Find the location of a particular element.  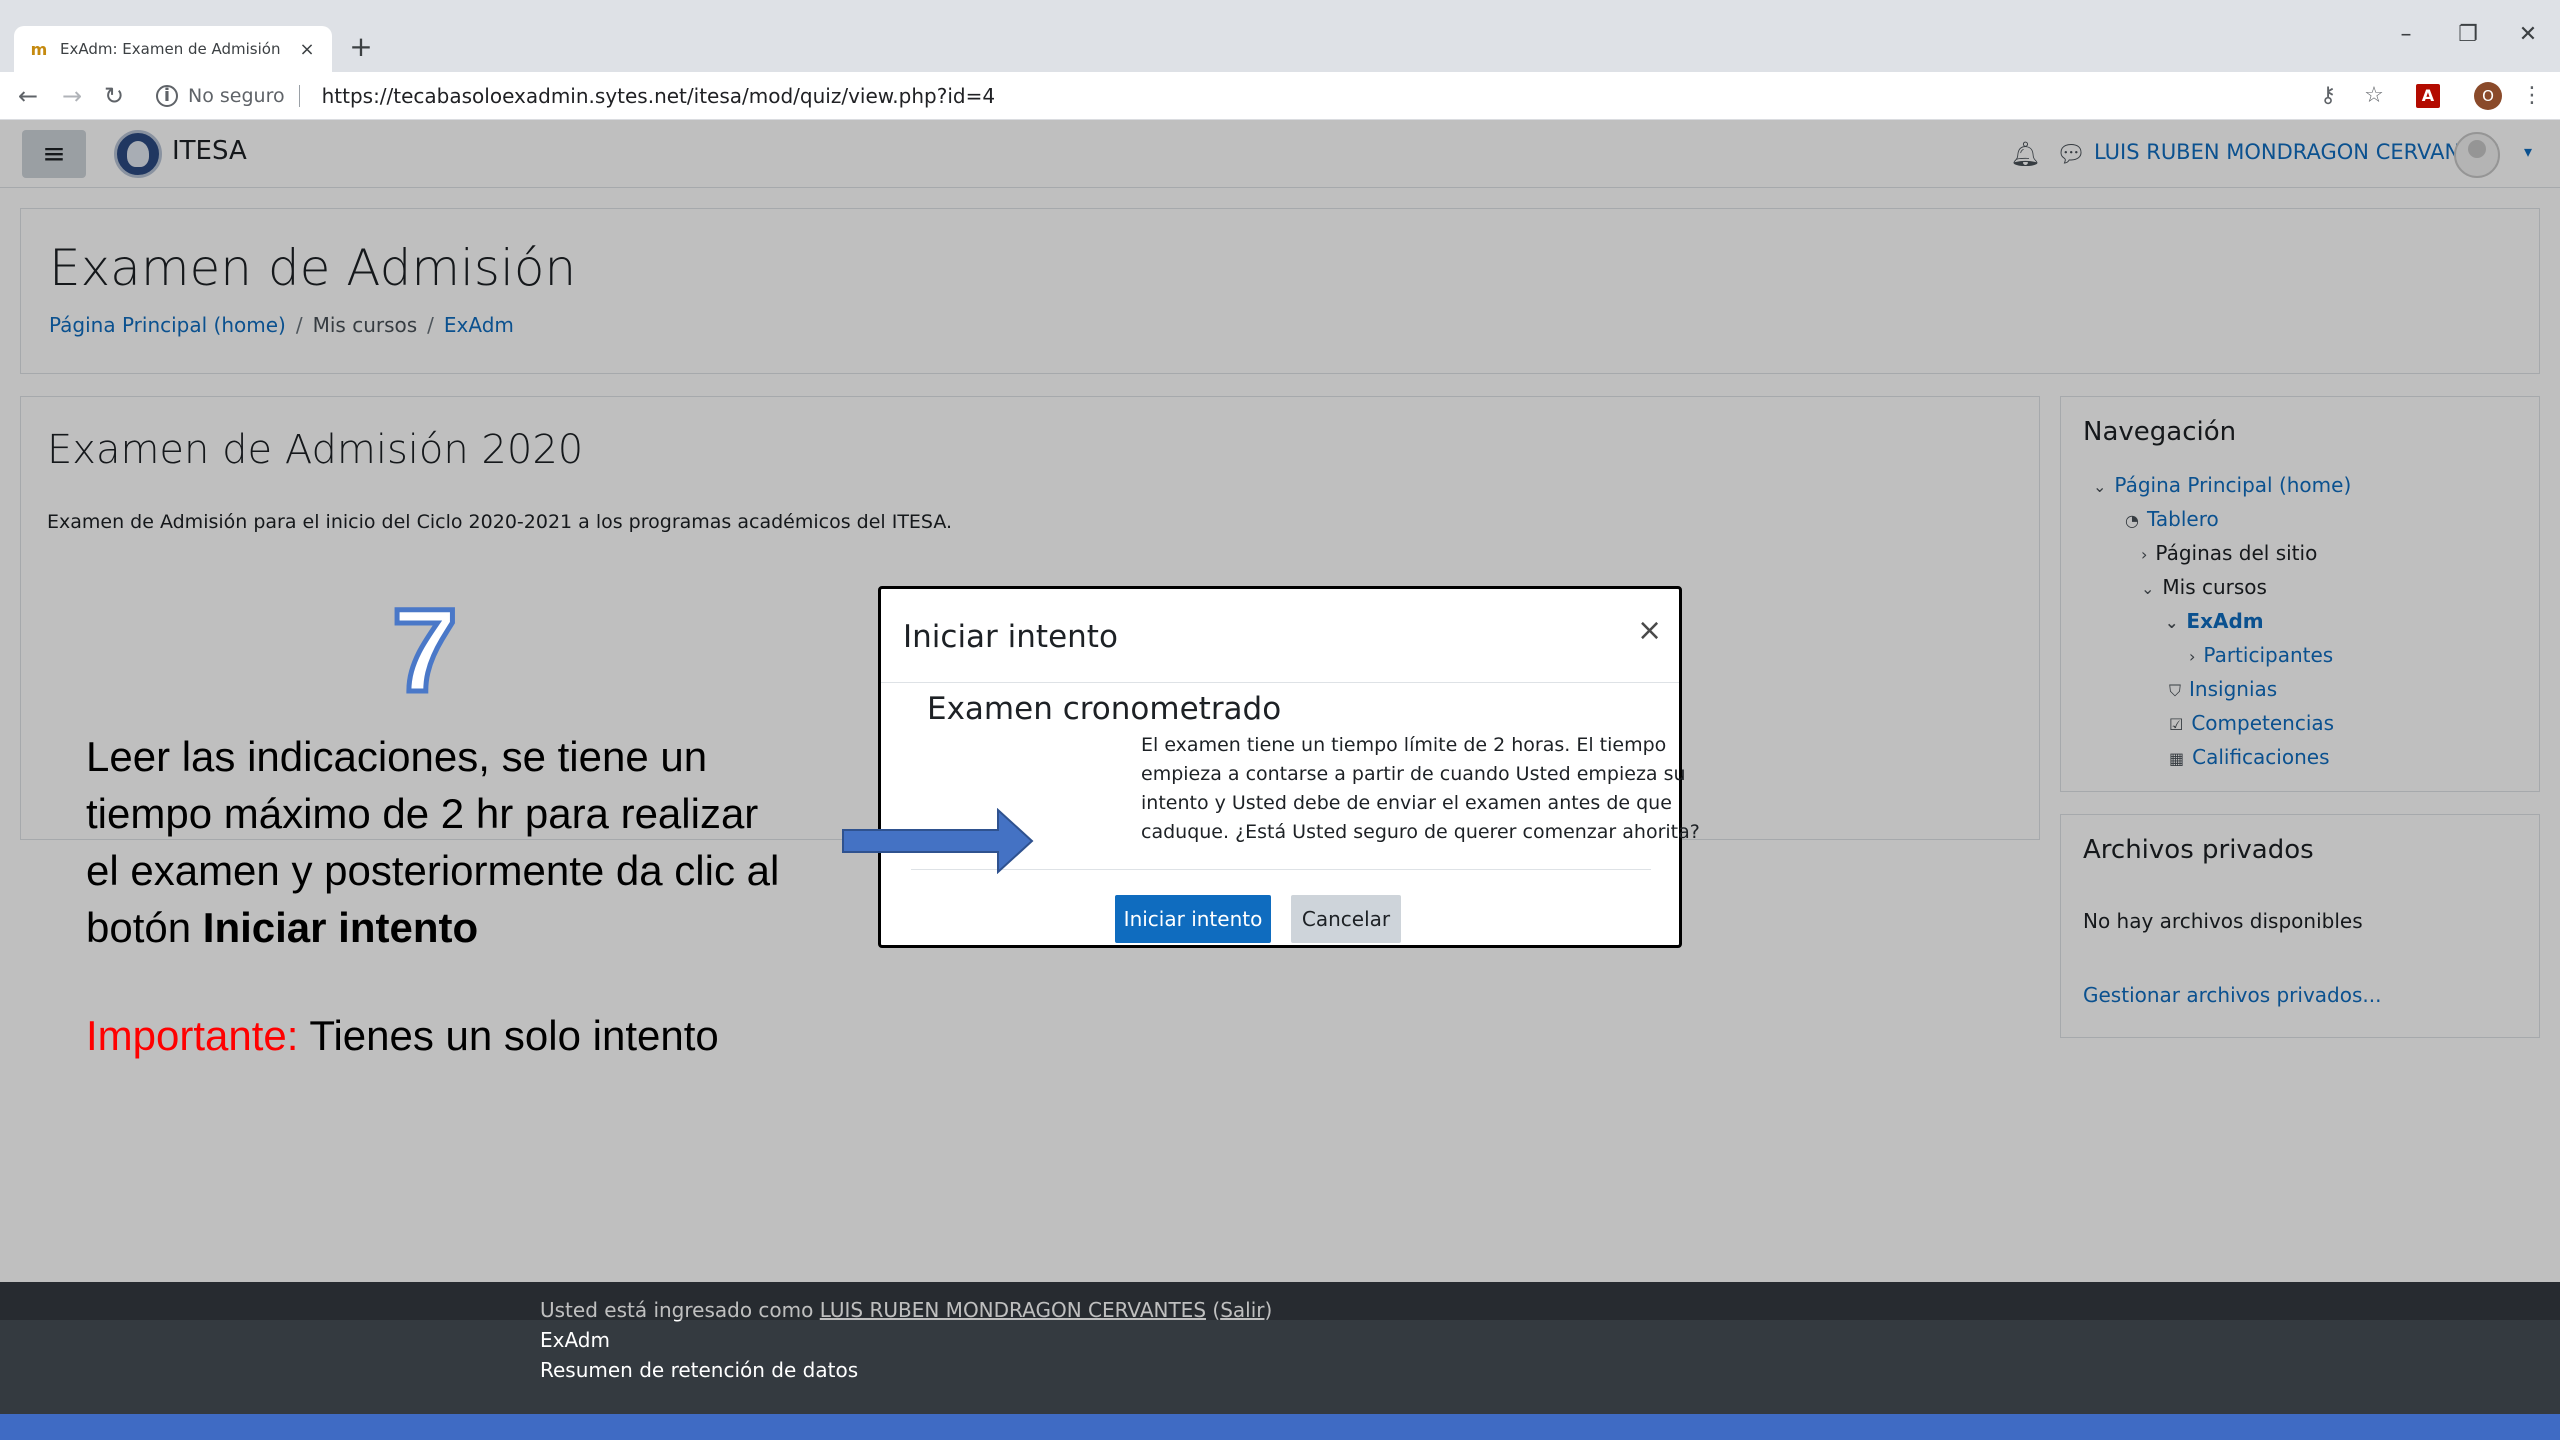

browser-tab: m ExAdm: Examen de Admisión 202 × is located at coordinates (173, 49).